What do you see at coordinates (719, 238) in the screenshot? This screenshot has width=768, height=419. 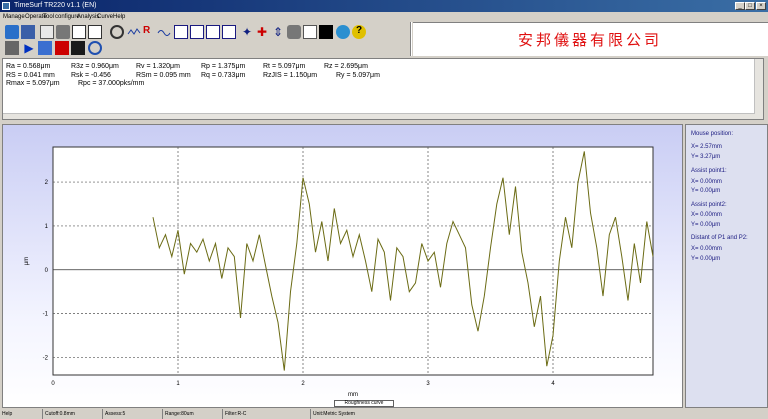 I see `distance-title: Distant of P1 and P2:` at bounding box center [719, 238].